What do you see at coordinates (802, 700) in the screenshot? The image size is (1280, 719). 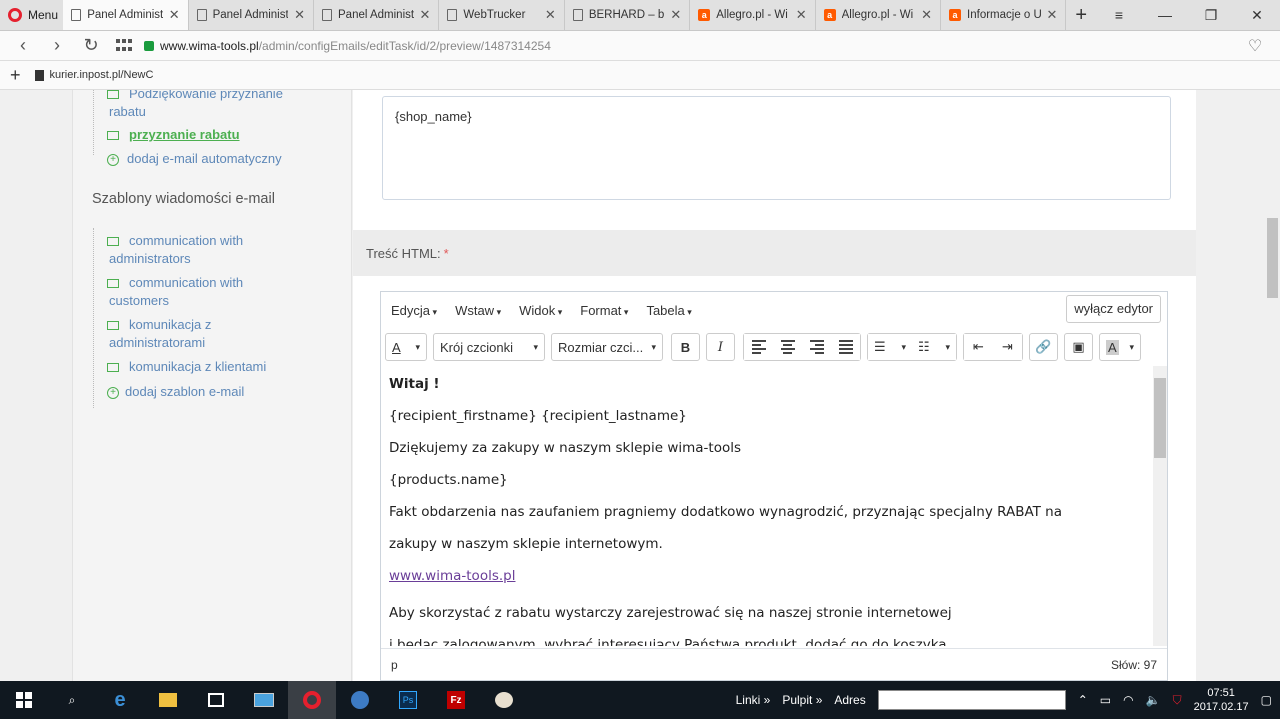 I see `desktop-toolbar: Pulpit »` at bounding box center [802, 700].